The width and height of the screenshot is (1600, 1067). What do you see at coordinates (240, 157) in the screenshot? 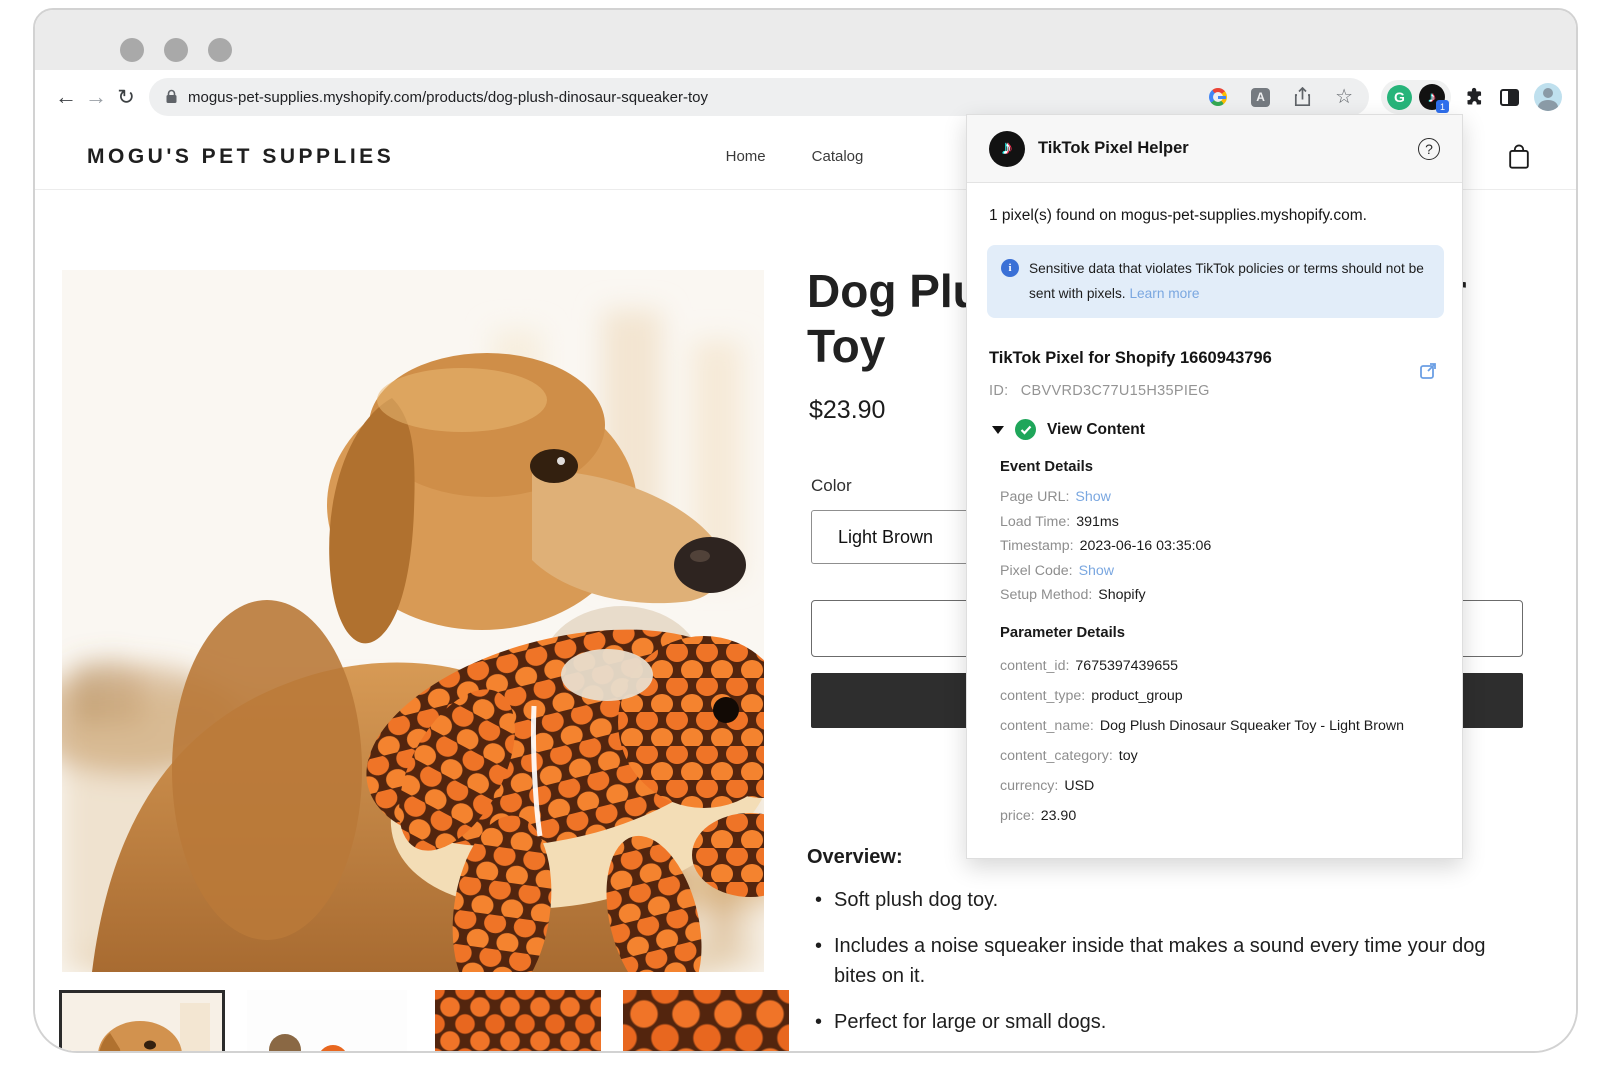
I see `shop-logo: MOGU'S PET SUPPLIES` at bounding box center [240, 157].